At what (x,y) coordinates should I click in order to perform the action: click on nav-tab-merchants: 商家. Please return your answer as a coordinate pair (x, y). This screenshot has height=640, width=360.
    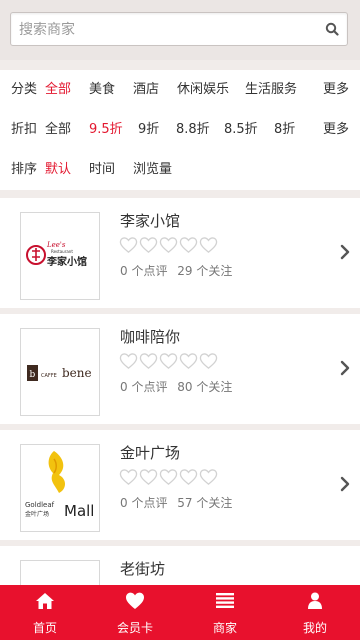
    Looking at the image, I should click on (225, 612).